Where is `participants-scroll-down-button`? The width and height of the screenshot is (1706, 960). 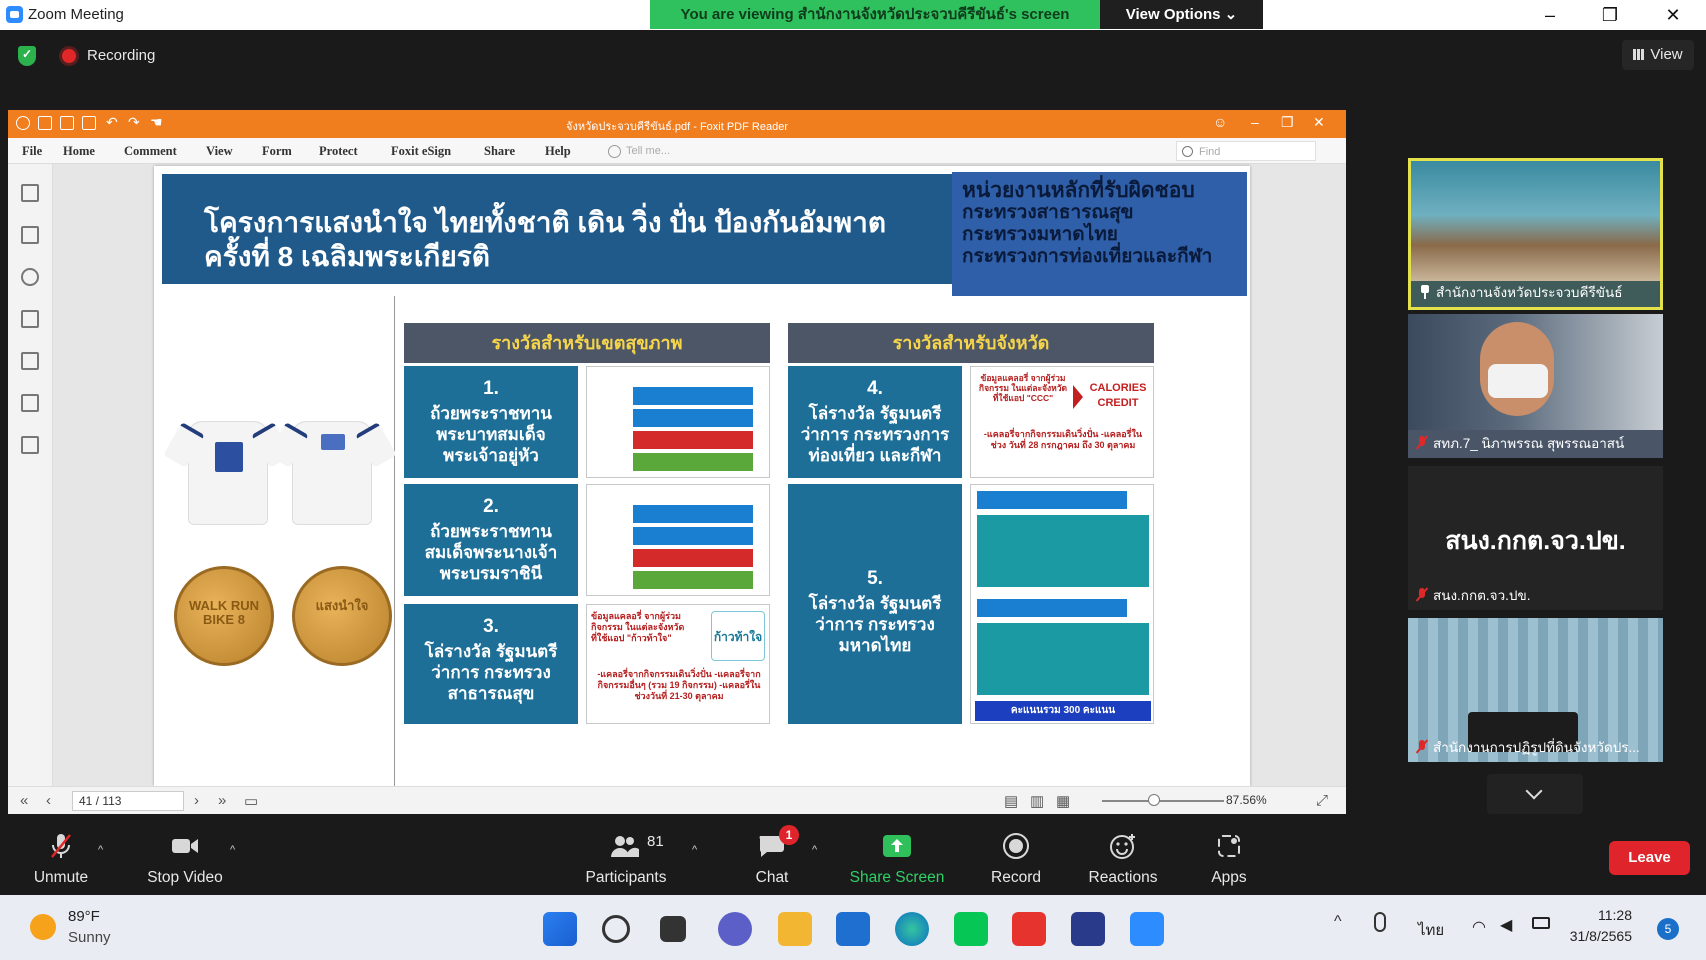 participants-scroll-down-button is located at coordinates (1535, 794).